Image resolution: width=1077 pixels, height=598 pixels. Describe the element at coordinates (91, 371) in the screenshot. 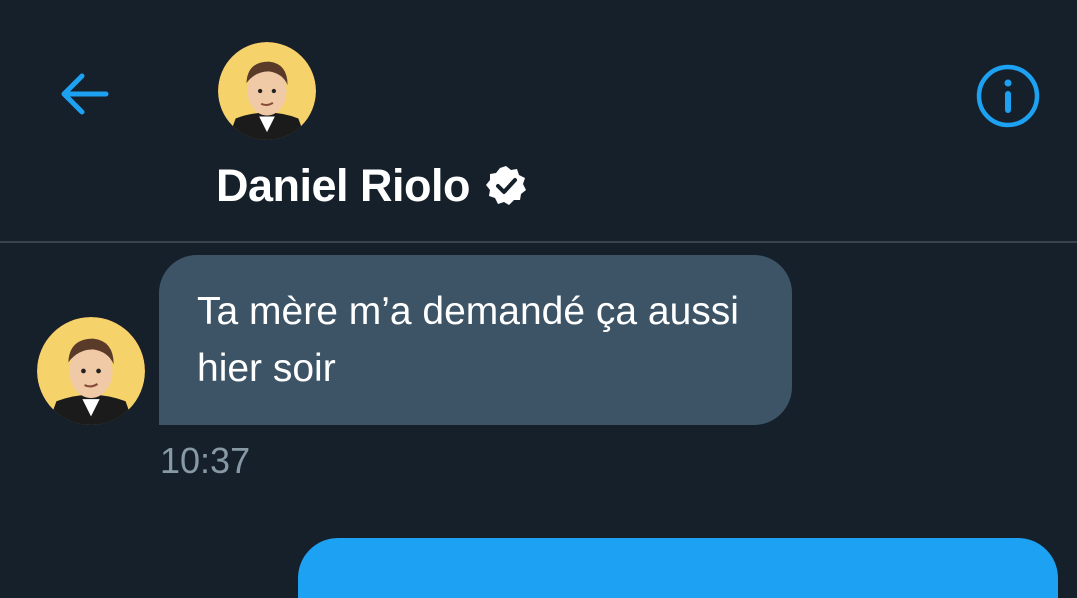

I see `sender-avatar` at that location.